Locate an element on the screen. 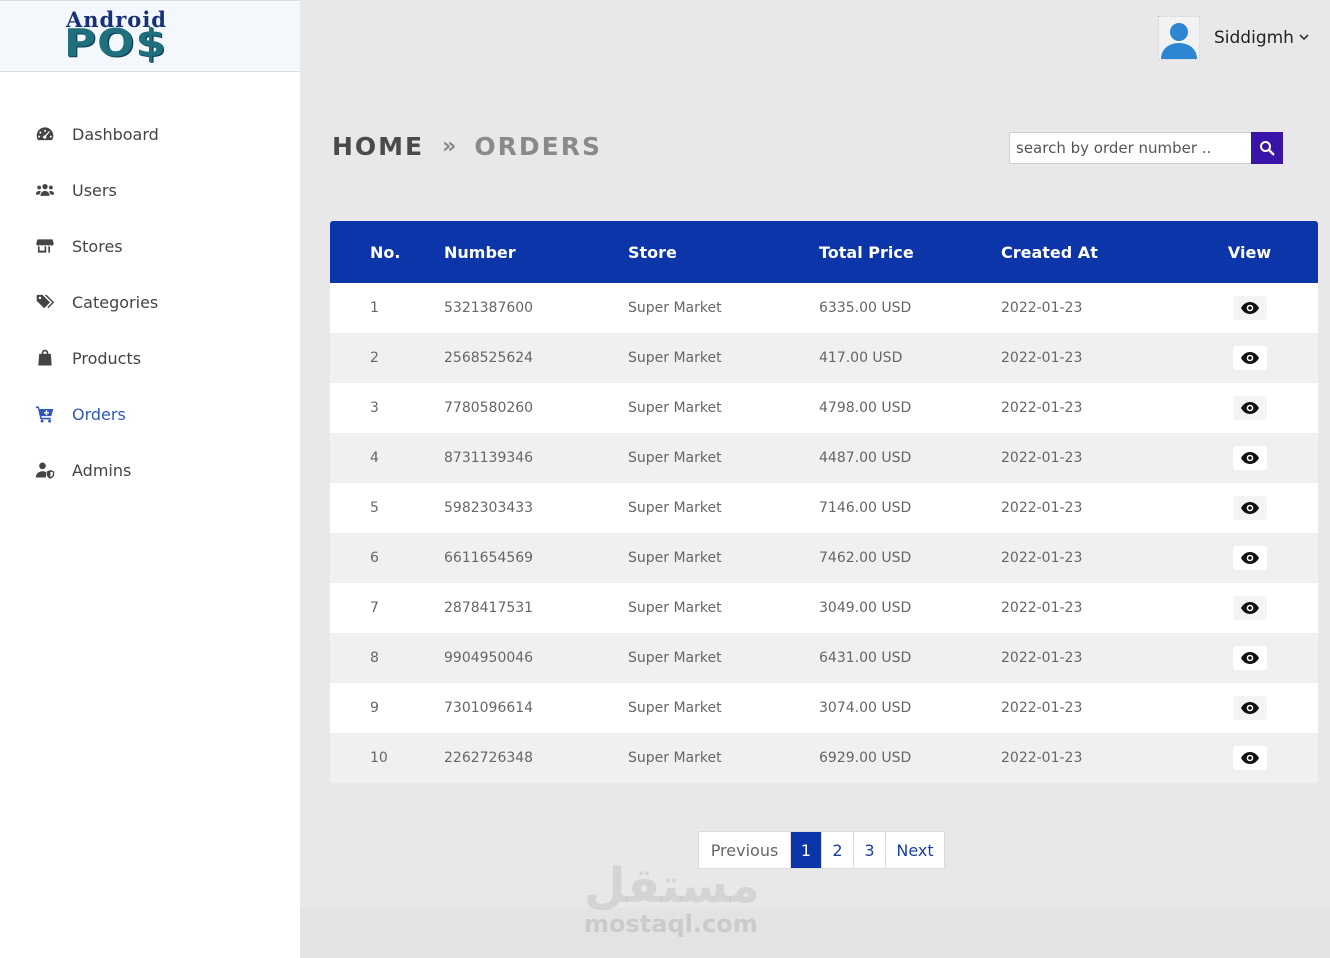 This screenshot has width=1330, height=958. brand-logo-line2: PO$ is located at coordinates (116, 43).